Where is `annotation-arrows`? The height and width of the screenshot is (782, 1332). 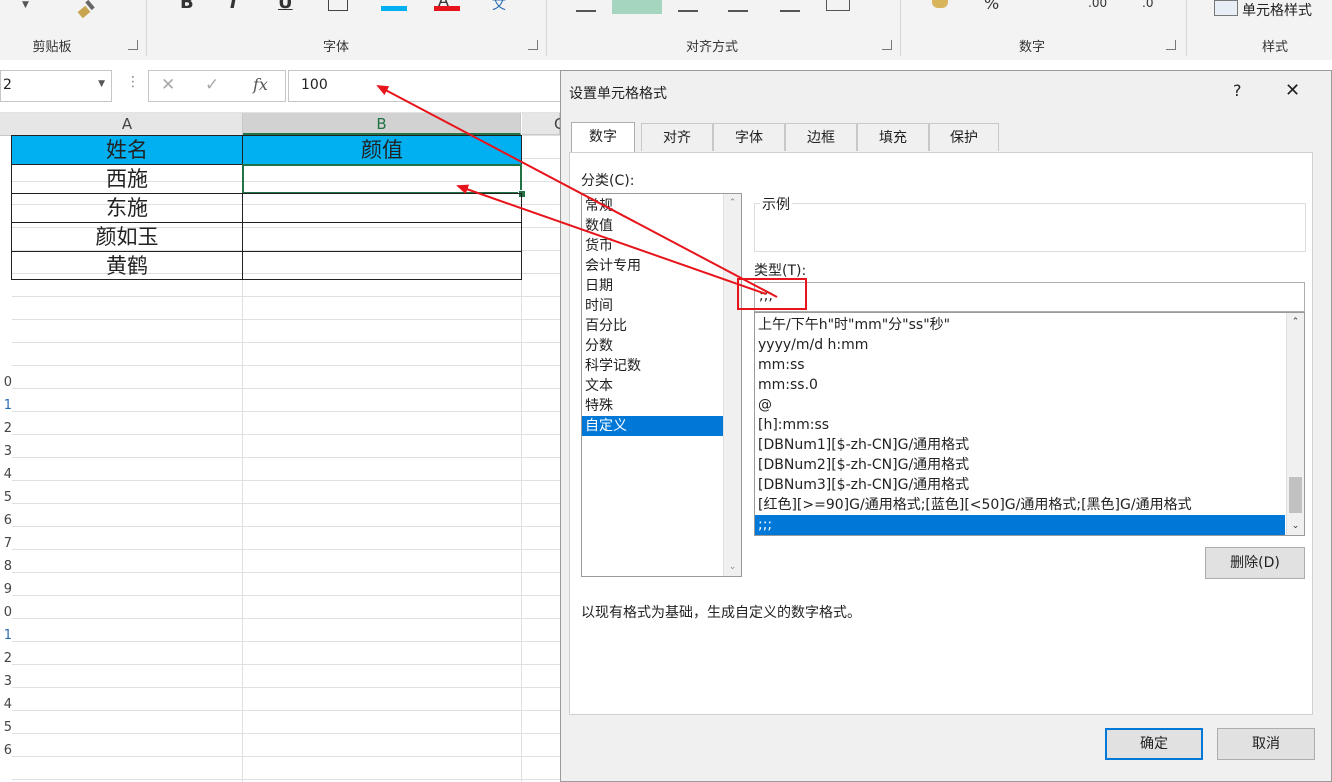
annotation-arrows is located at coordinates (577, 191).